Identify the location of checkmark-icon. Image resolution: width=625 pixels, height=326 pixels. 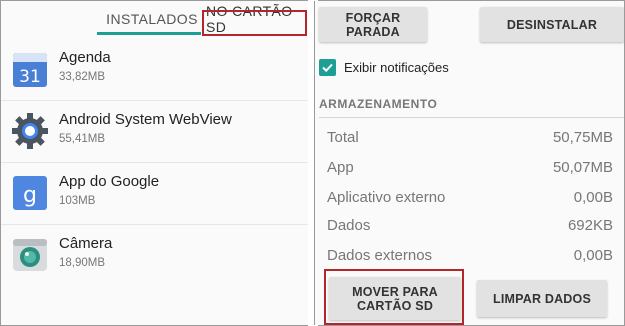
(327, 67).